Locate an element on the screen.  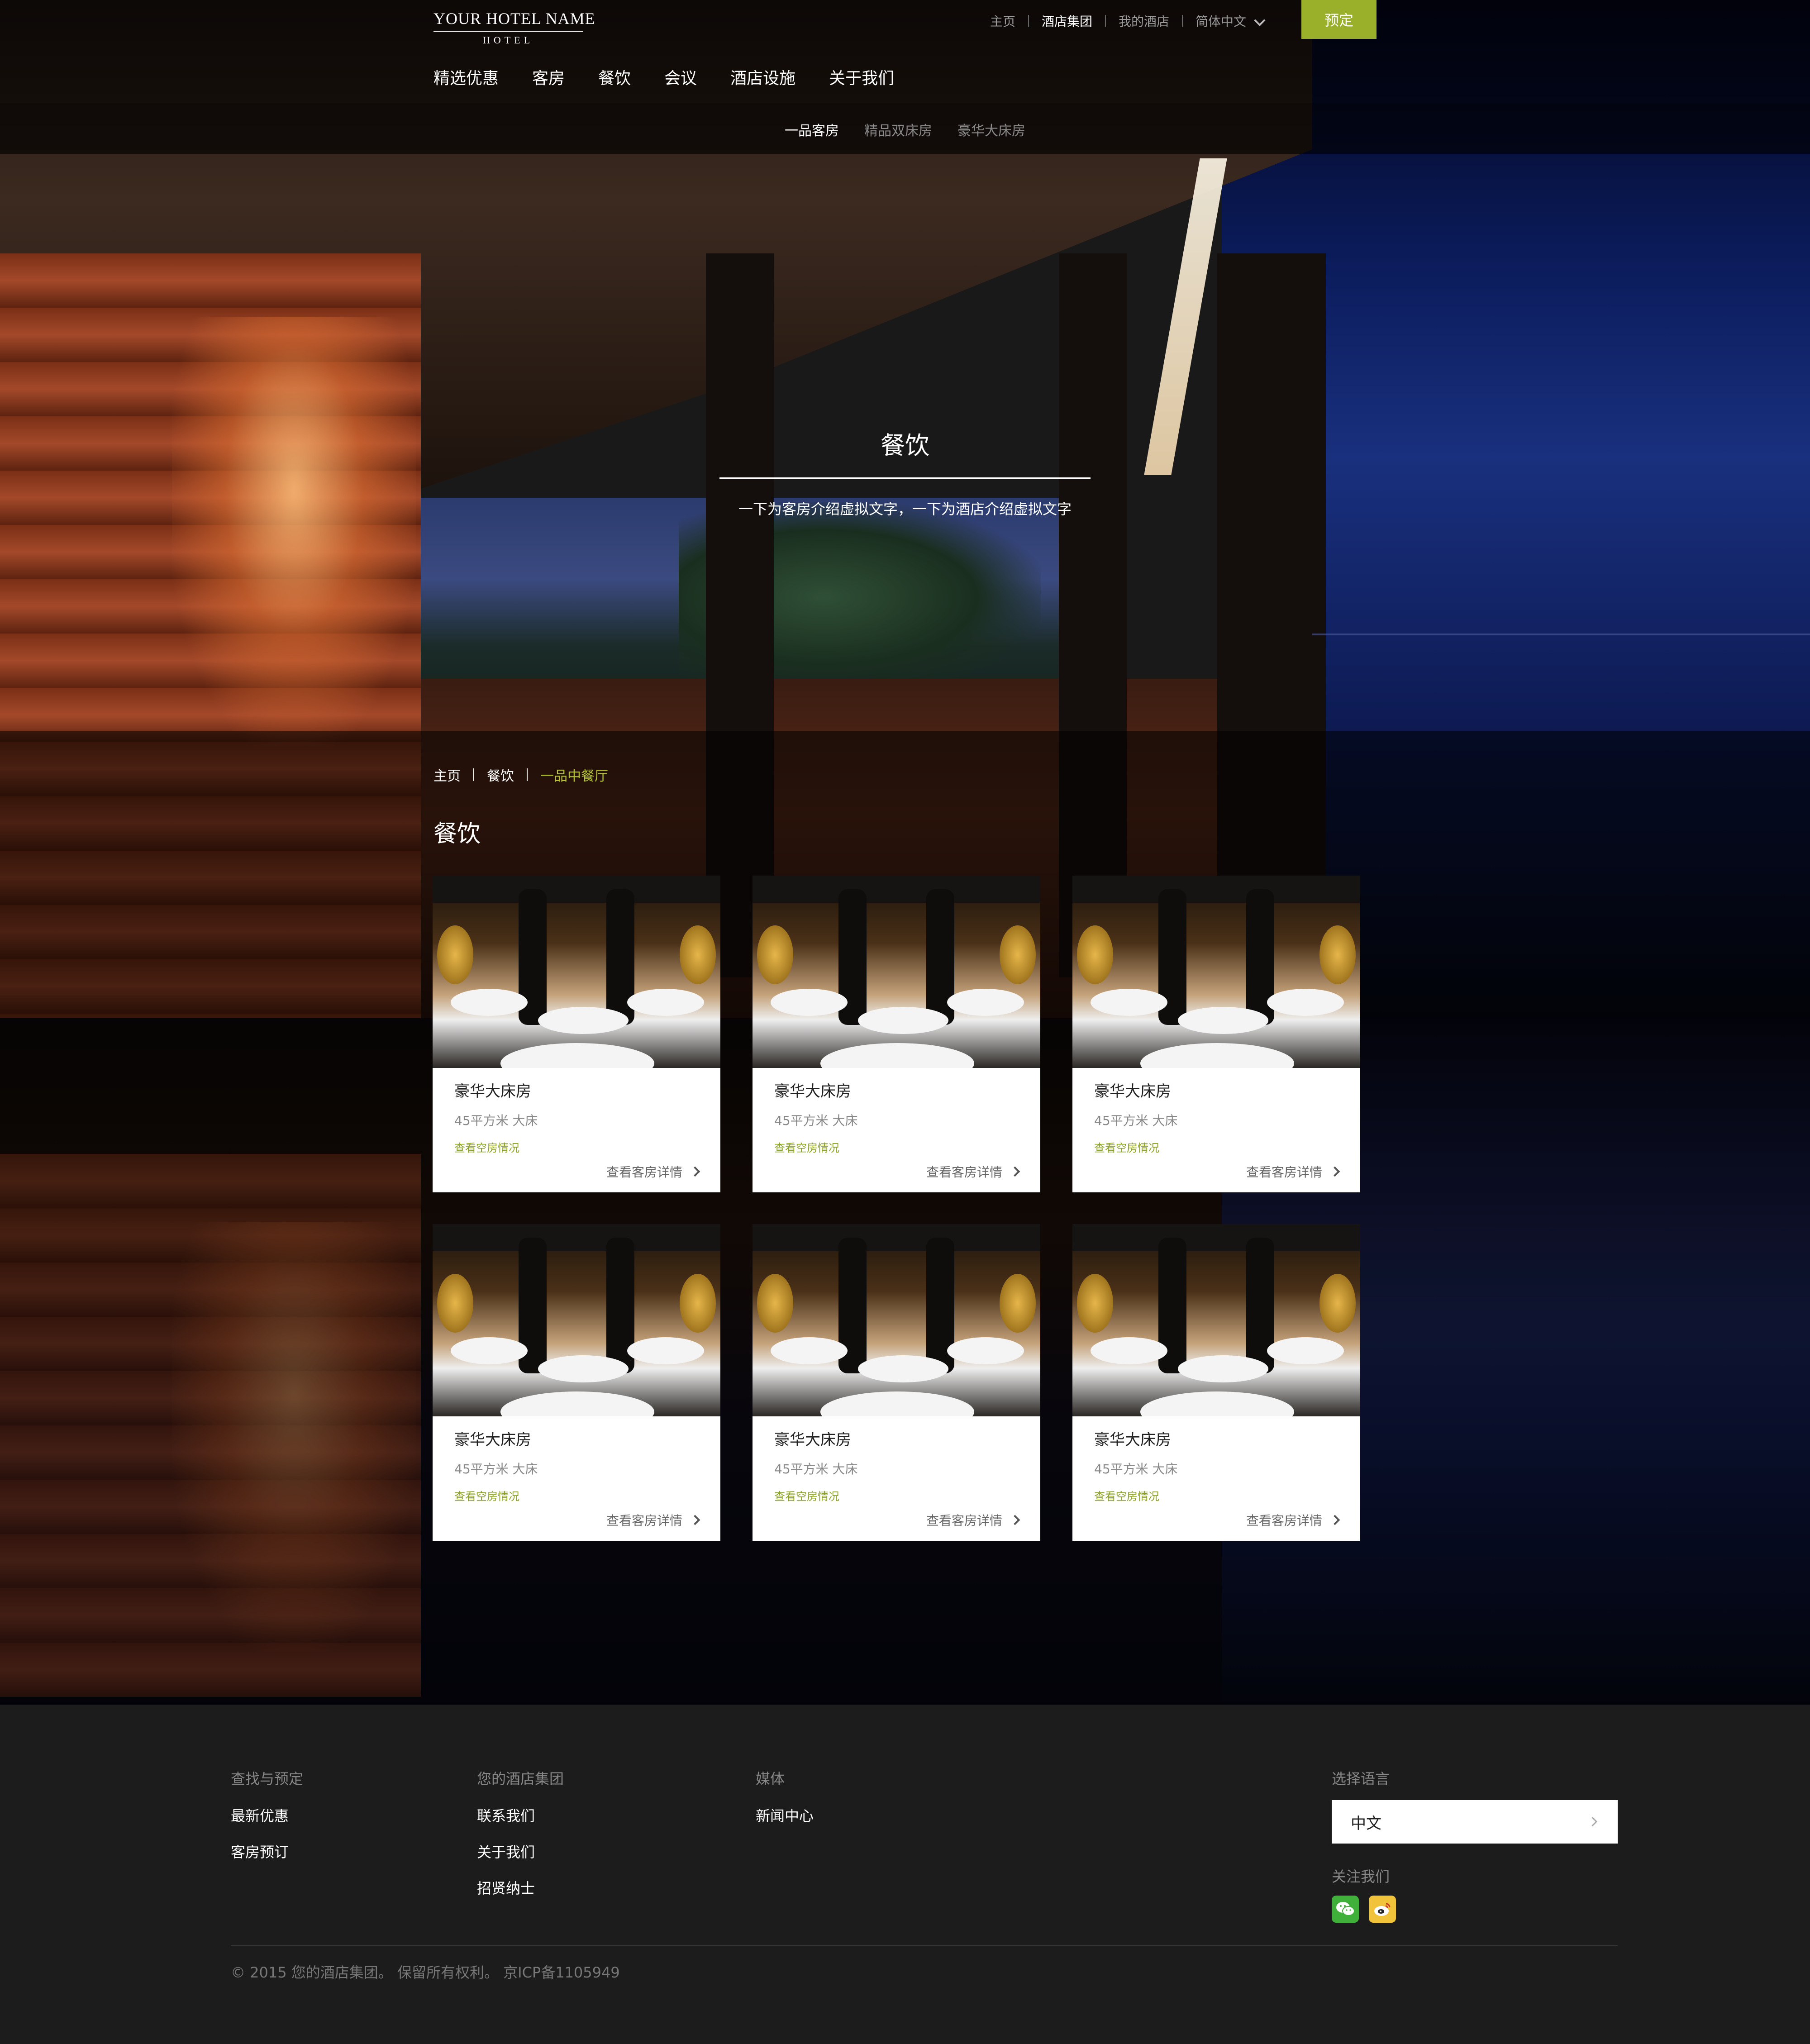
footer-col-language: 选择语言 is located at coordinates (1361, 1786).